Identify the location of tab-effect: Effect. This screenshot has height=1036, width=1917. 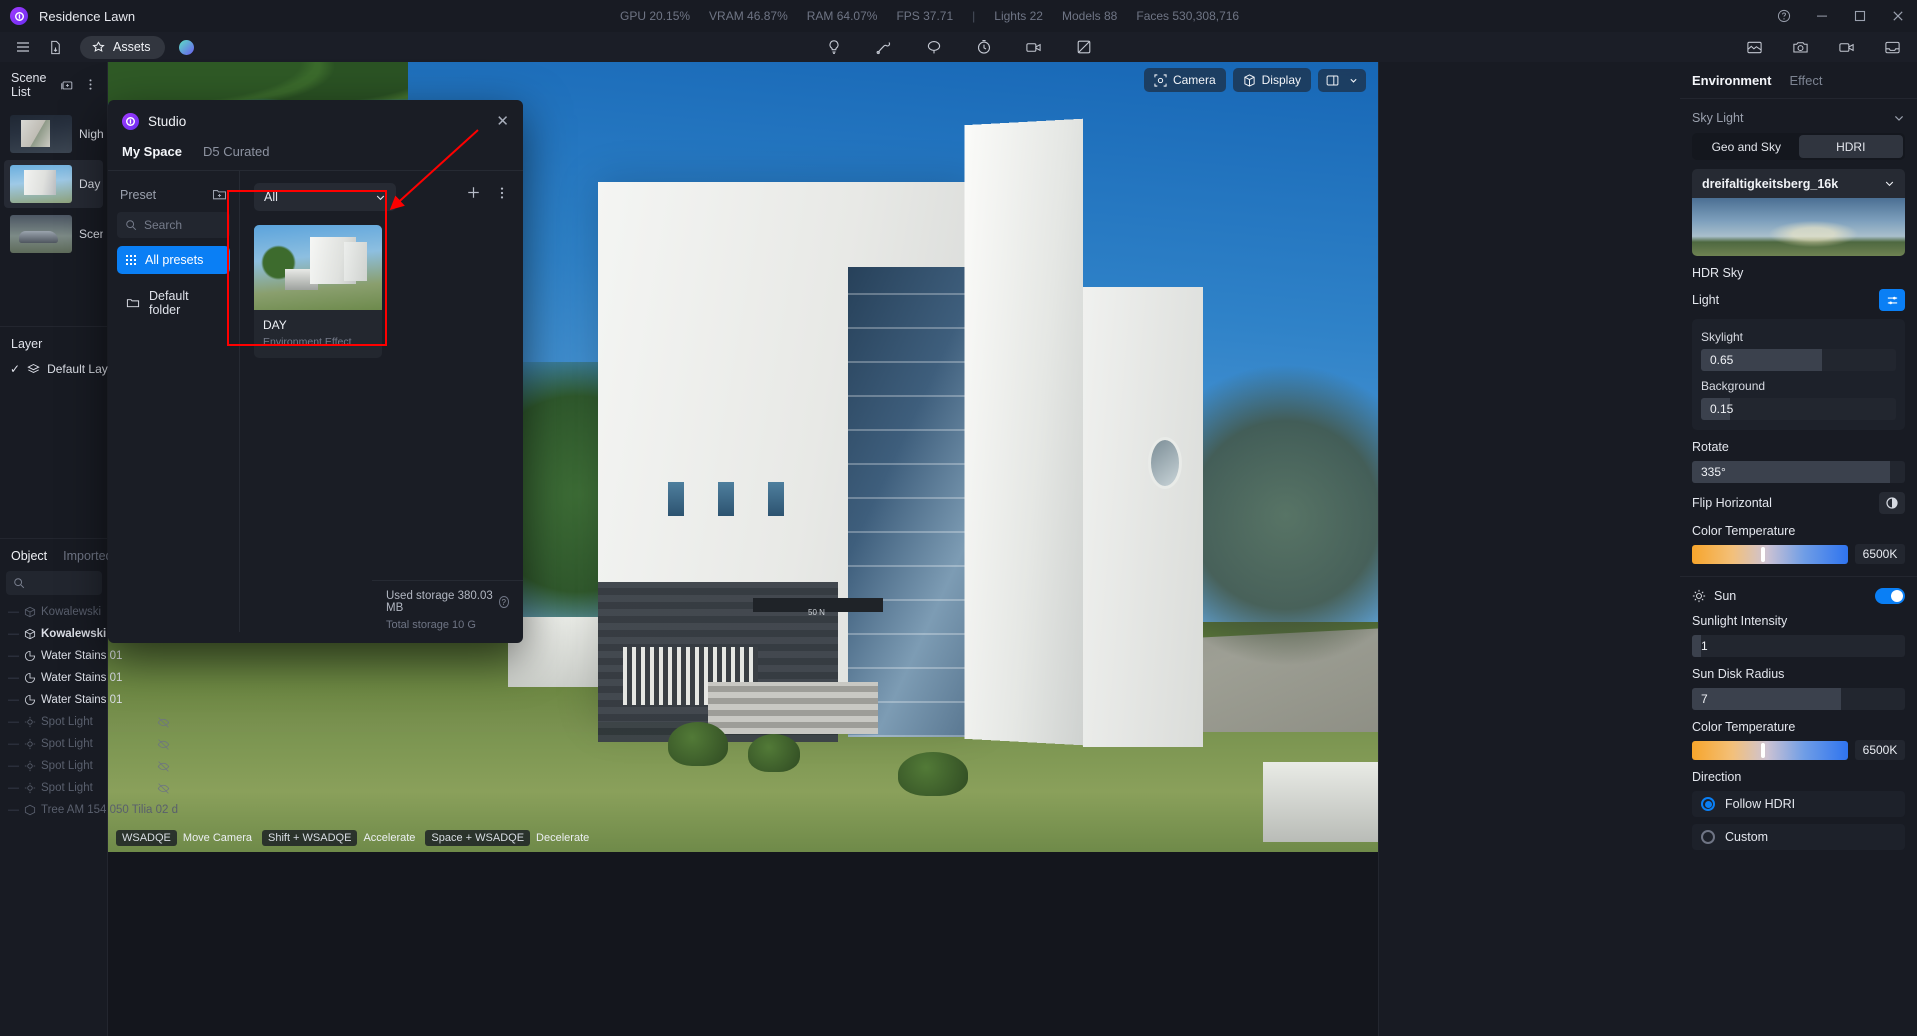
(1805, 80).